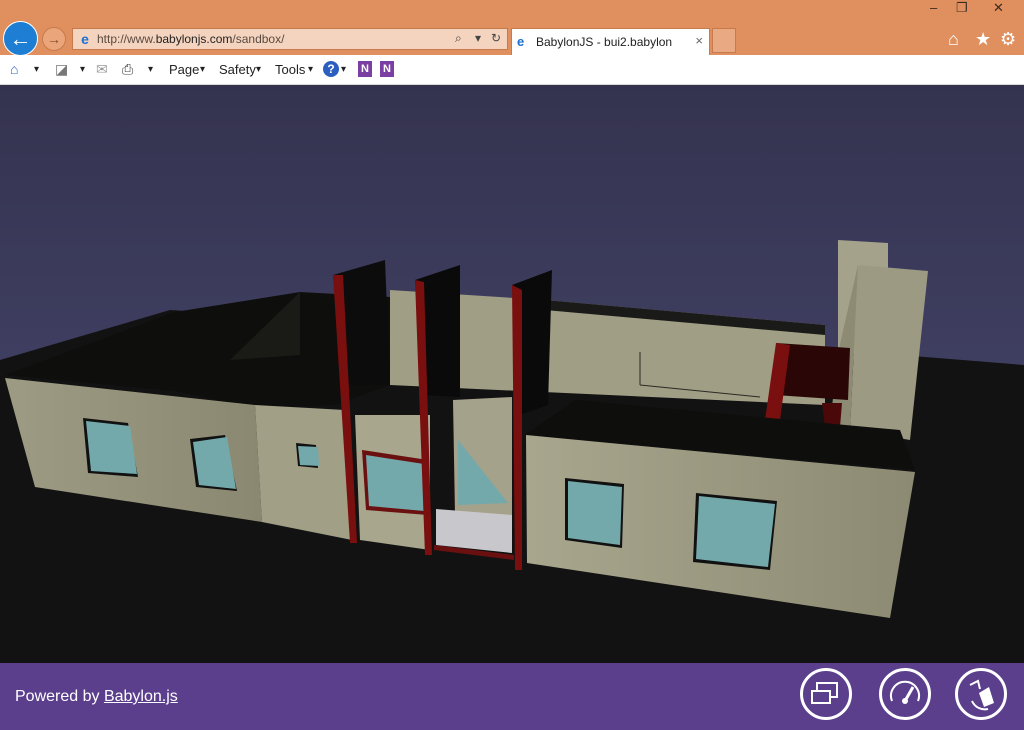 This screenshot has width=1024, height=730. I want to click on search-icon: ⌕, so click(458, 38).